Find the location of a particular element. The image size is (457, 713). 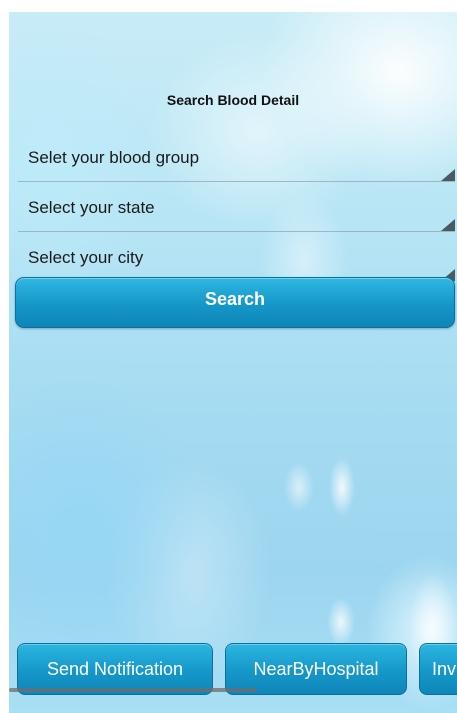

inv-button: Inv is located at coordinates (438, 669).